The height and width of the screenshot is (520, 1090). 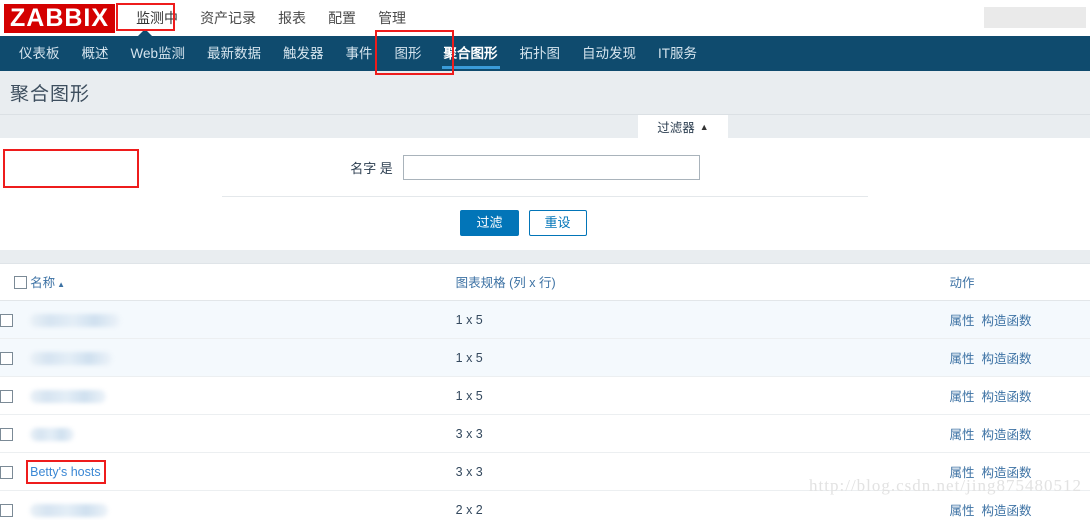 I want to click on subnav-item-discovery: 自动发现, so click(x=609, y=53).